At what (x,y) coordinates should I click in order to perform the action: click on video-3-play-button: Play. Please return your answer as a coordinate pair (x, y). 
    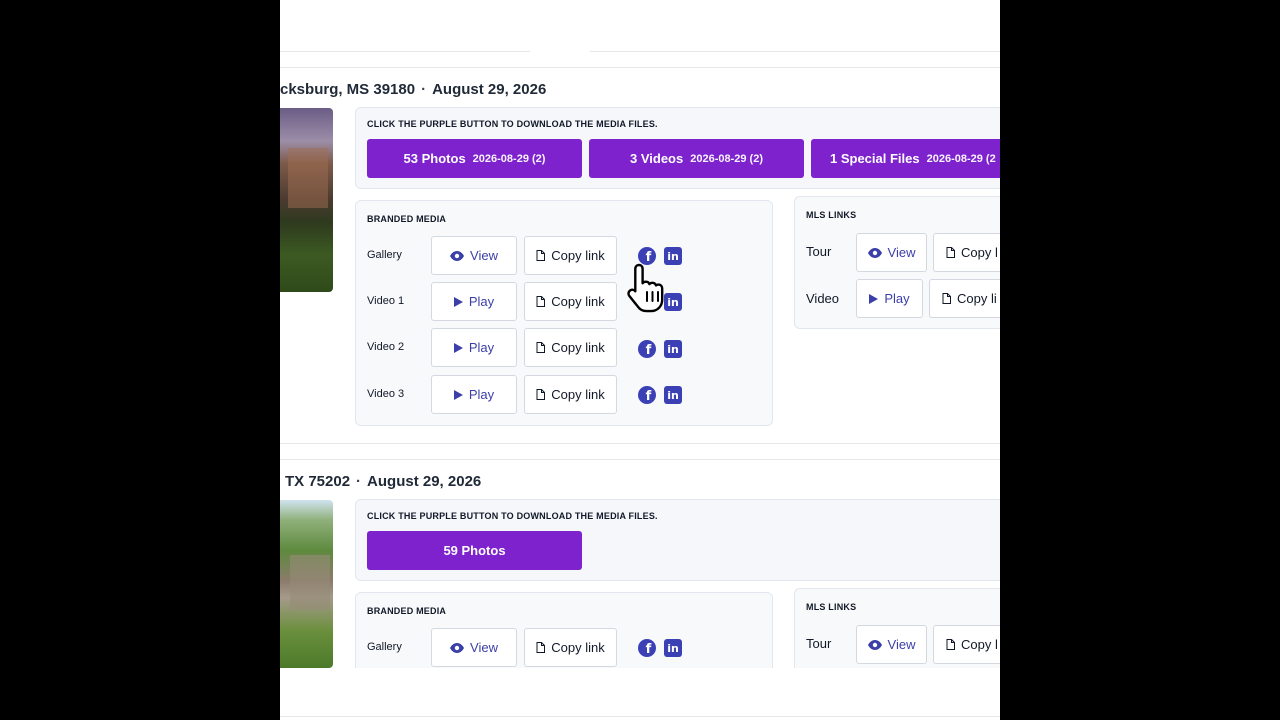
    Looking at the image, I should click on (474, 394).